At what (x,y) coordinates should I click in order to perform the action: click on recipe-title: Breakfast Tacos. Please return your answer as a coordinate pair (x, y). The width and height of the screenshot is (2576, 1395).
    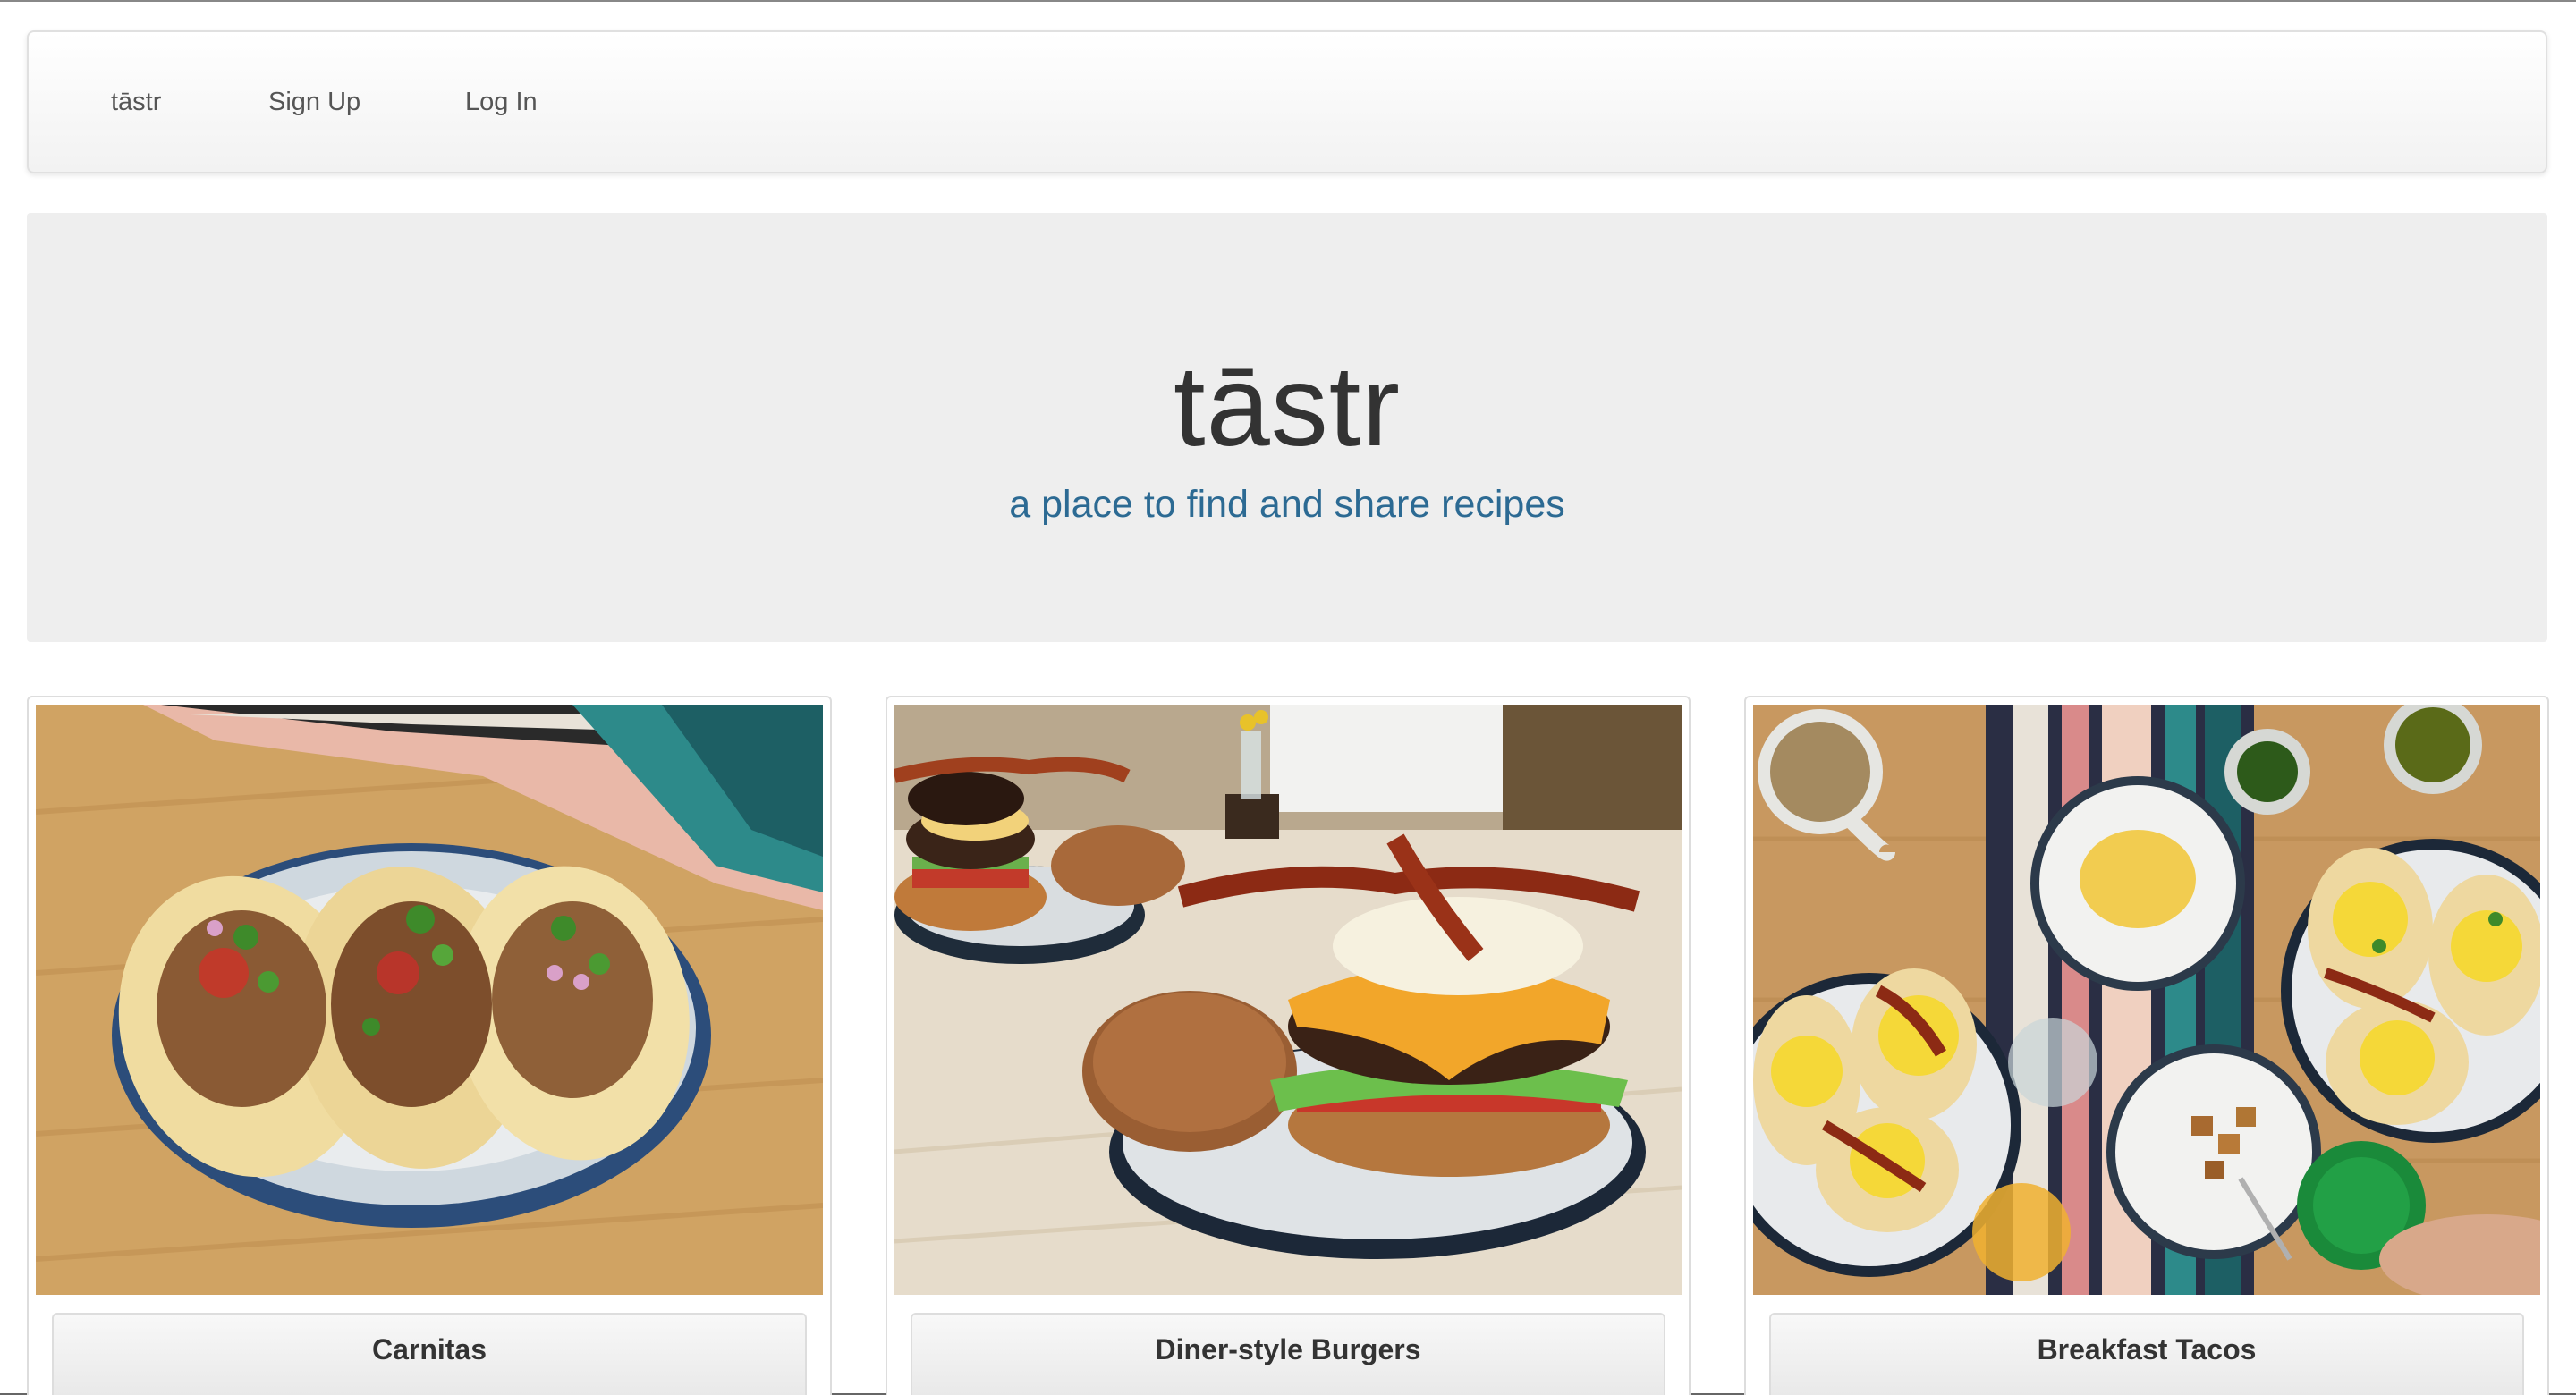
    Looking at the image, I should click on (2147, 1349).